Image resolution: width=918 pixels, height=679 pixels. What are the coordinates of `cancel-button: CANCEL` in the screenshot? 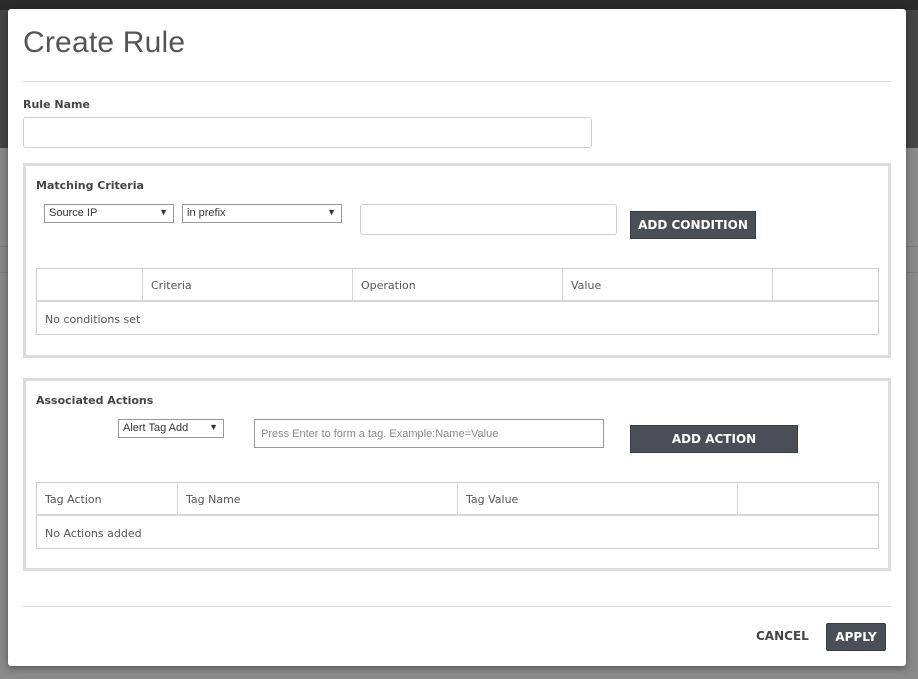 It's located at (782, 636).